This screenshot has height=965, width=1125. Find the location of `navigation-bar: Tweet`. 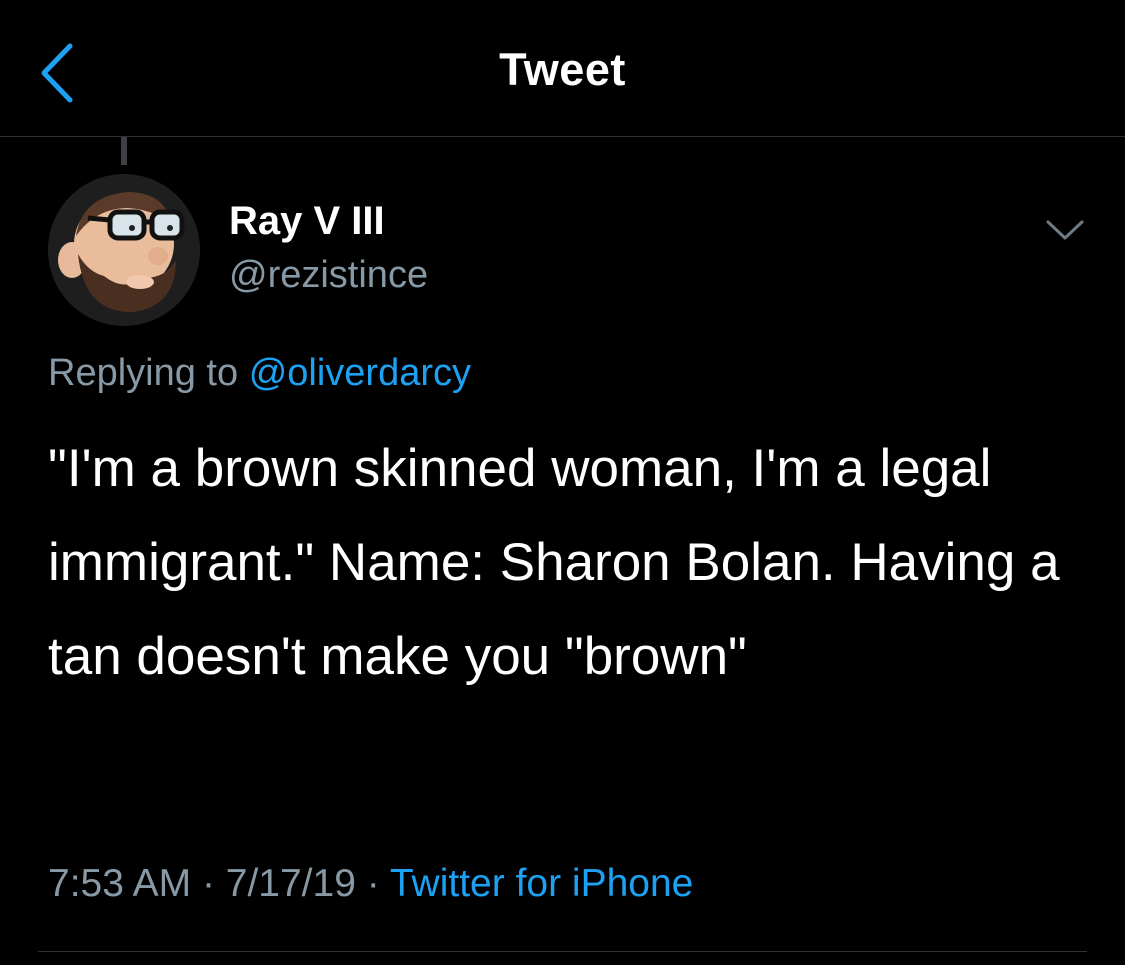

navigation-bar: Tweet is located at coordinates (562, 68).